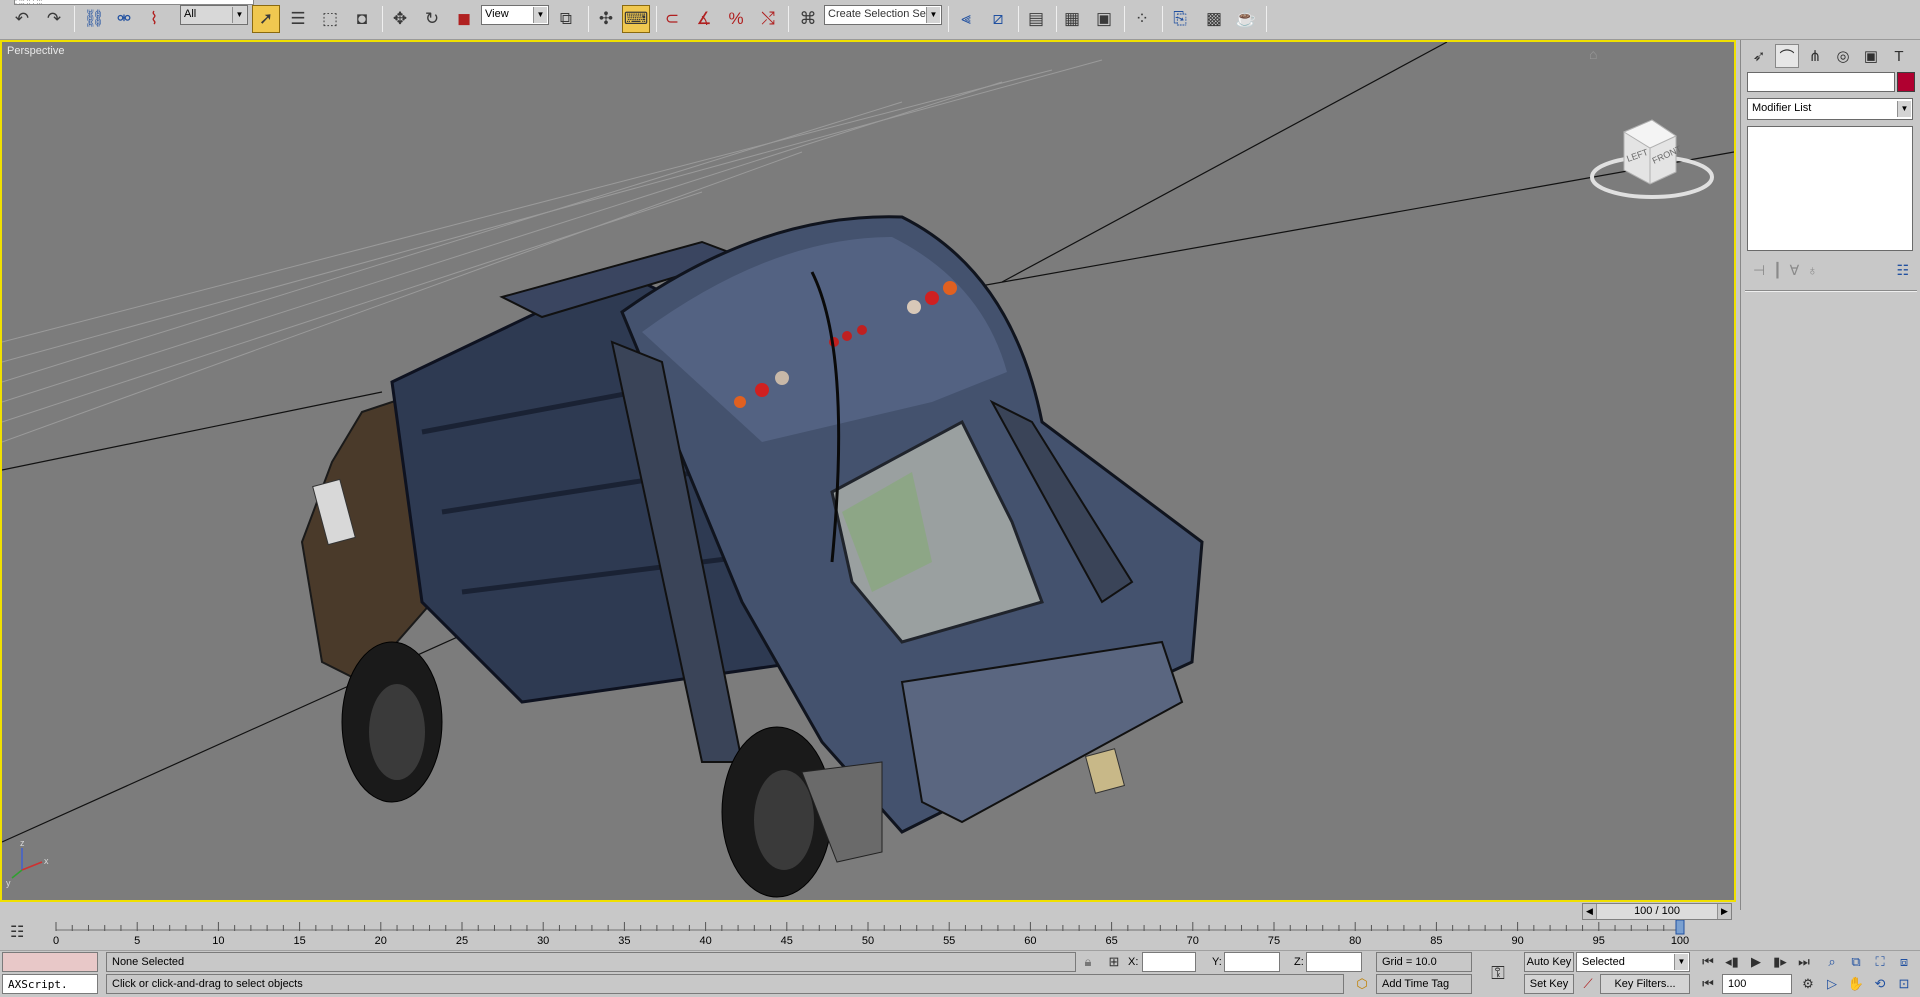 This screenshot has height=997, width=1920. I want to click on absolute-mode-icon: ⊞, so click(1114, 962).